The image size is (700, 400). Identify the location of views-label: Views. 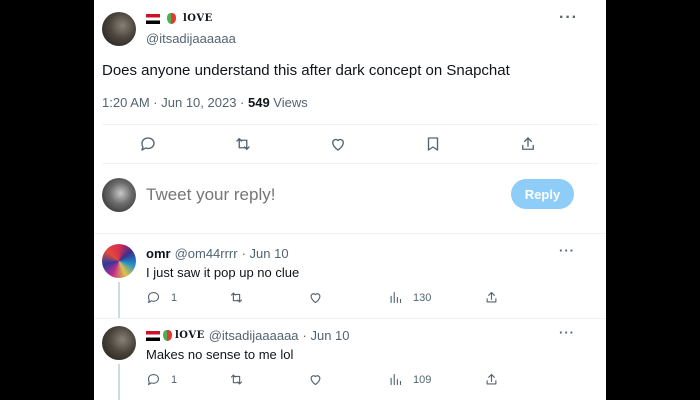
(288, 102).